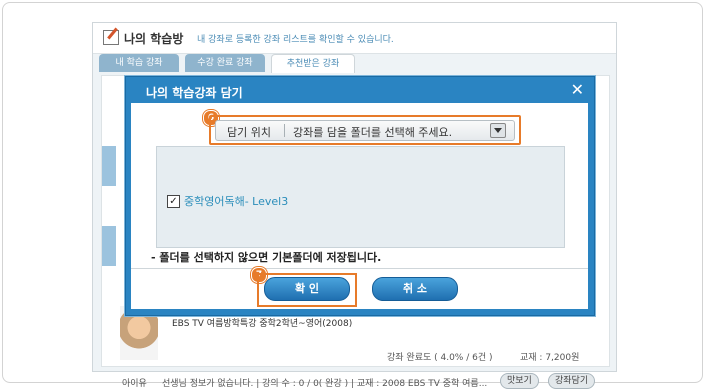 This screenshot has height=389, width=705. Describe the element at coordinates (373, 132) in the screenshot. I see `folder-select-value: 강좌를 담을 폴더를 선택해 주세요.` at that location.